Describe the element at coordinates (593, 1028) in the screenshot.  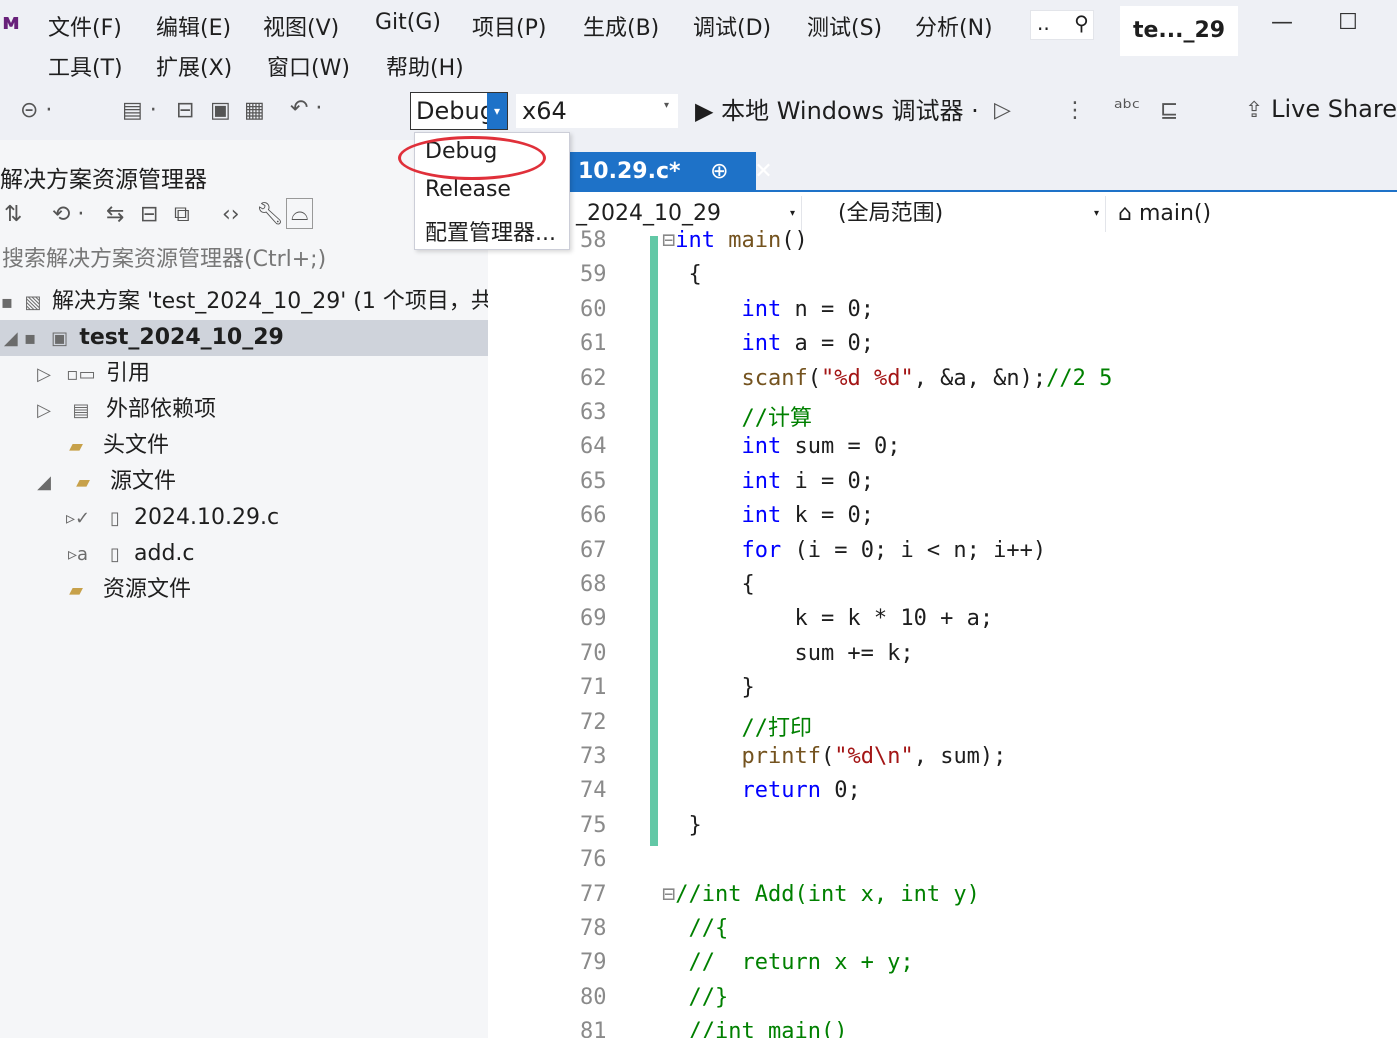
I see `line-number: 81` at that location.